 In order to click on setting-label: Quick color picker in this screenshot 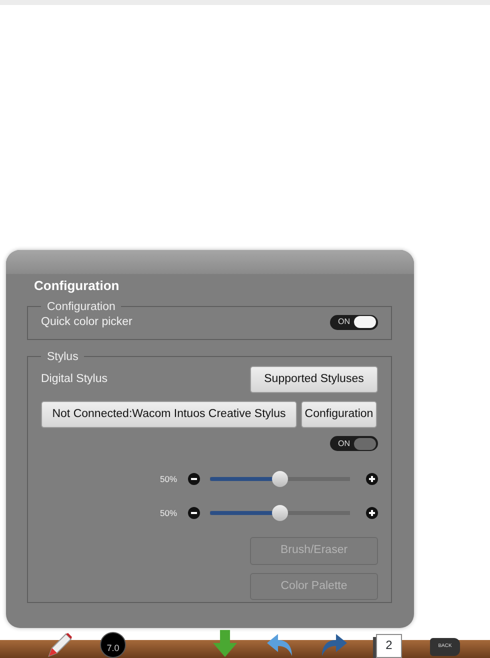, I will do `click(86, 322)`.